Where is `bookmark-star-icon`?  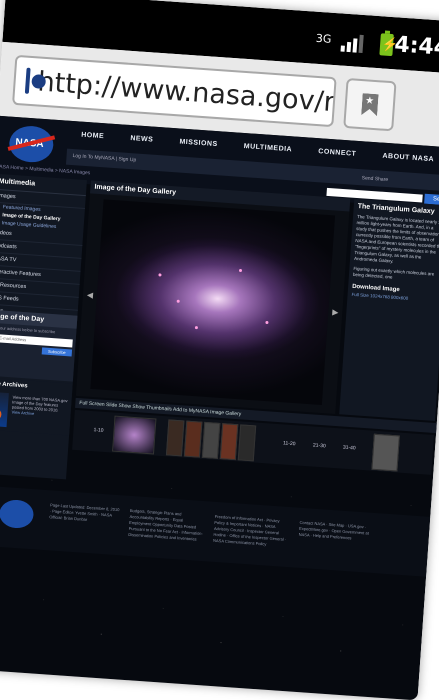
bookmark-star-icon is located at coordinates (369, 104).